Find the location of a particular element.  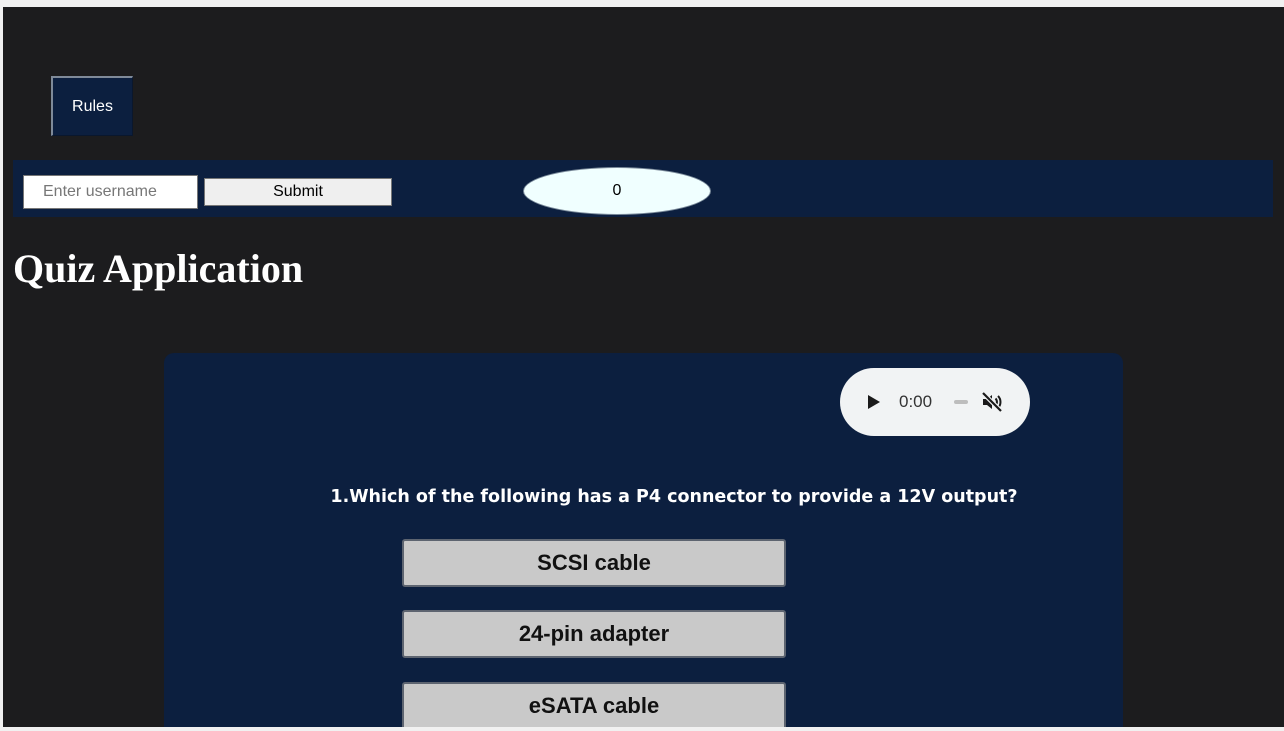

audio-progress-slider is located at coordinates (961, 402).